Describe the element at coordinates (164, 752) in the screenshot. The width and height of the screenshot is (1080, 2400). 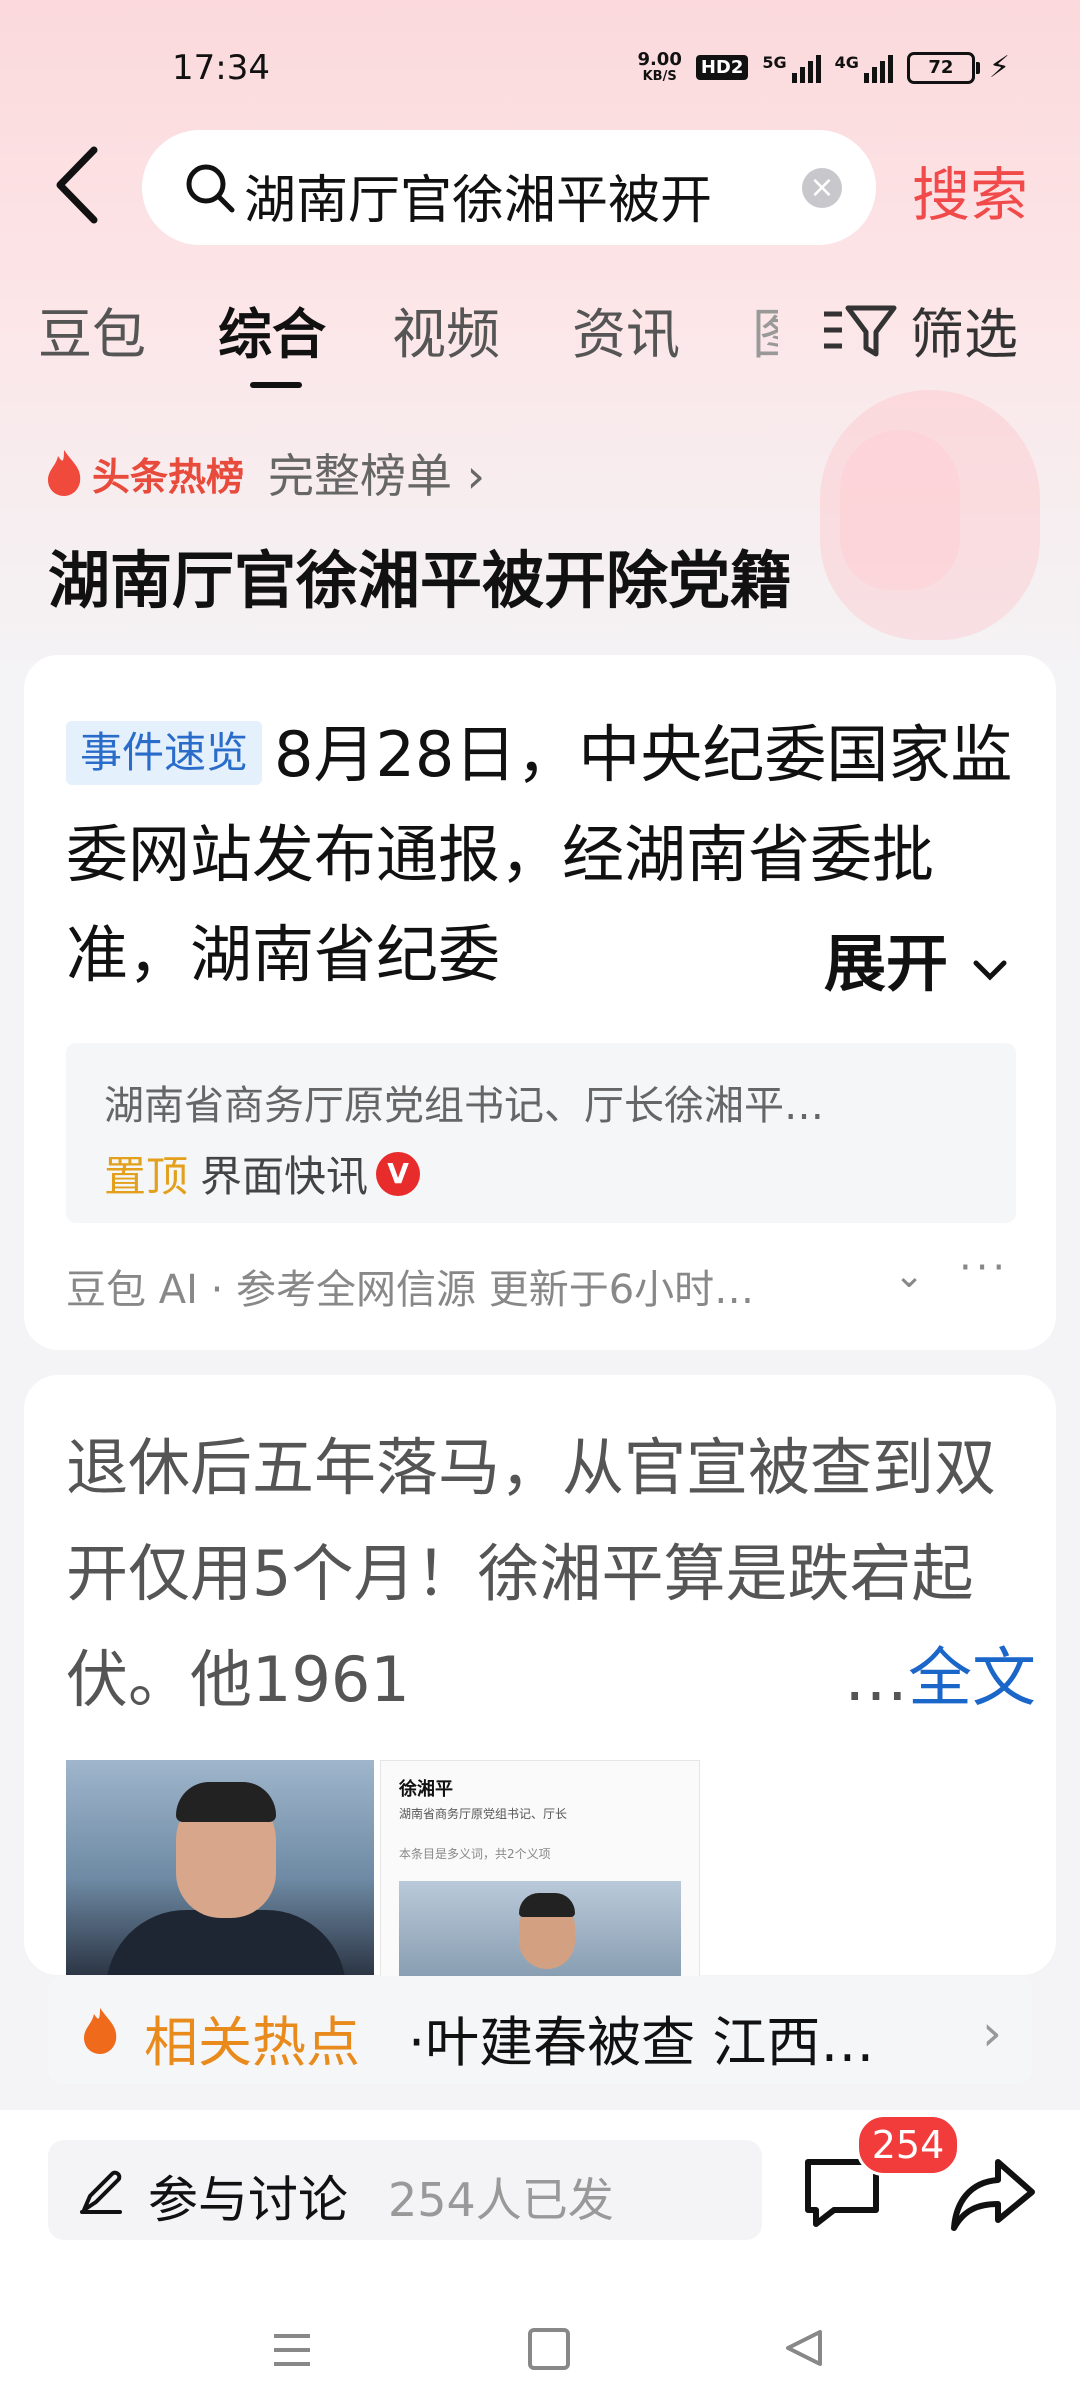
I see `event-badge: 事件速览` at that location.